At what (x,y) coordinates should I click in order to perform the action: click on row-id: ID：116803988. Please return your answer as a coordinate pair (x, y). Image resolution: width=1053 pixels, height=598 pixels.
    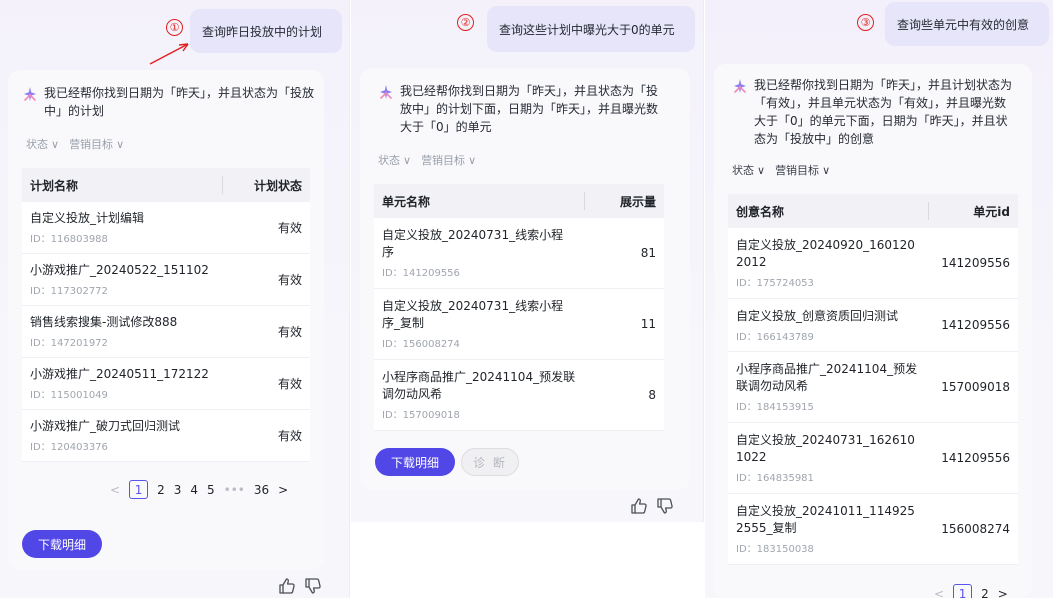
    Looking at the image, I should click on (69, 239).